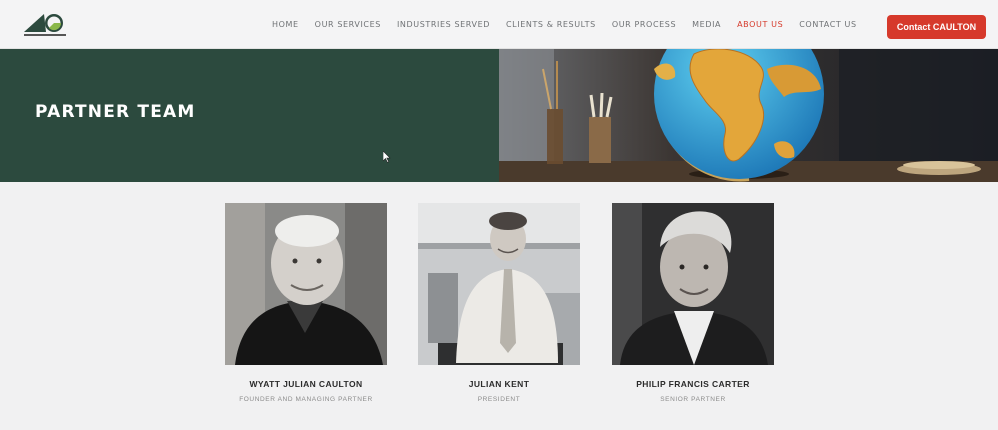  What do you see at coordinates (693, 384) in the screenshot?
I see `member-name: PHILIP FRANCIS CARTER` at bounding box center [693, 384].